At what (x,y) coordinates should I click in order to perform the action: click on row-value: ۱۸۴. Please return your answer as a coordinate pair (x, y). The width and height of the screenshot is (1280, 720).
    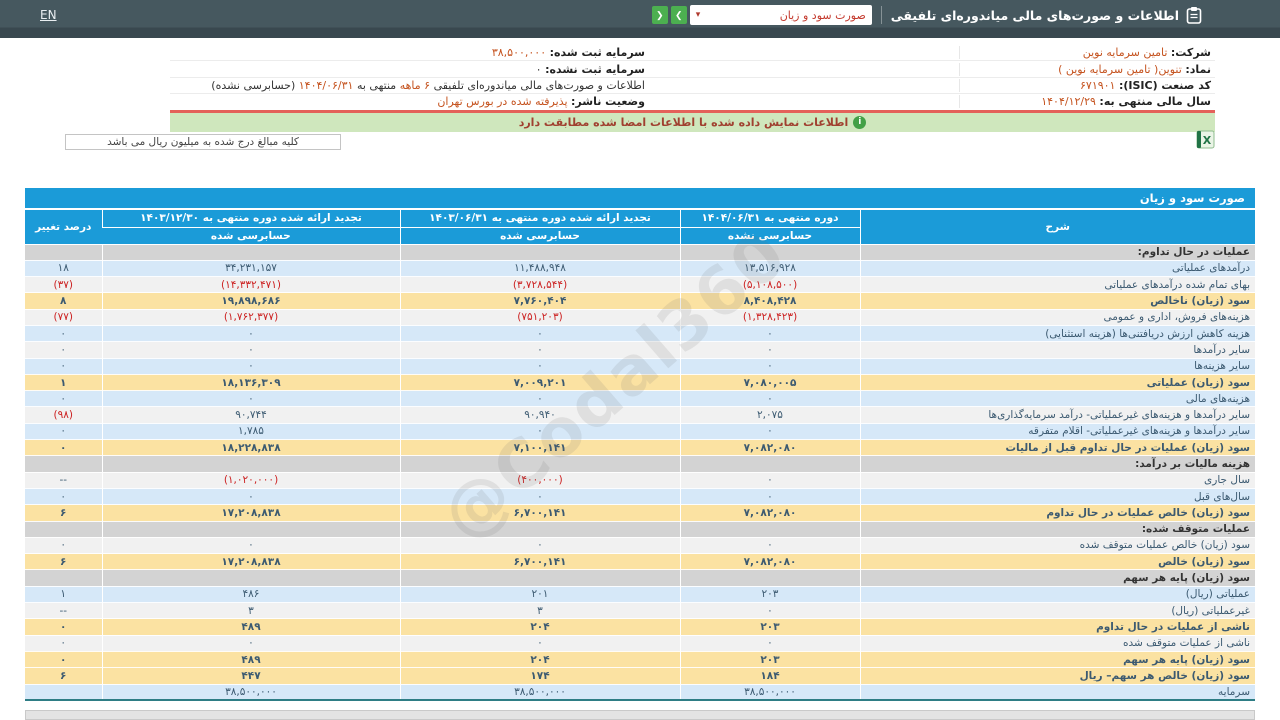
    Looking at the image, I should click on (769, 676).